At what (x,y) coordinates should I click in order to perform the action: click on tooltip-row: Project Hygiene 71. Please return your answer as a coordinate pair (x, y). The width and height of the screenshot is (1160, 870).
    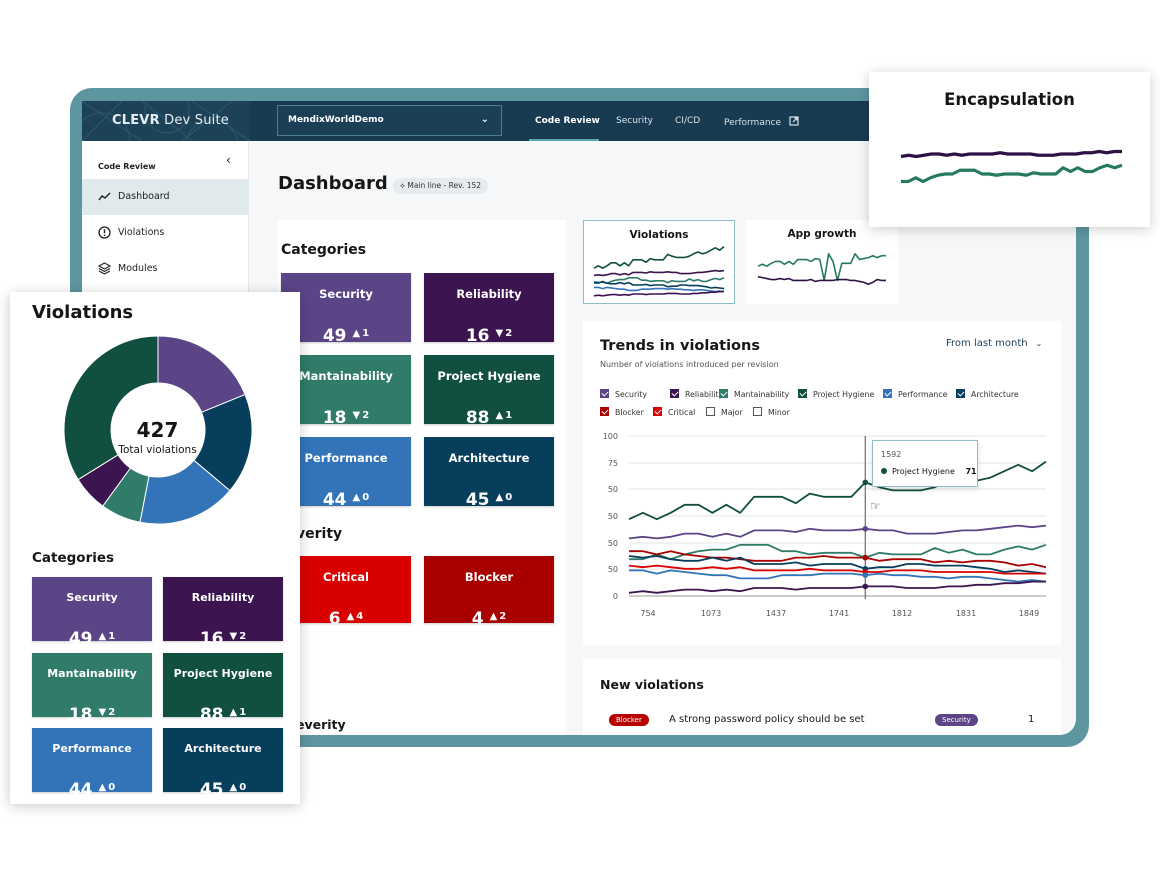
    Looking at the image, I should click on (929, 471).